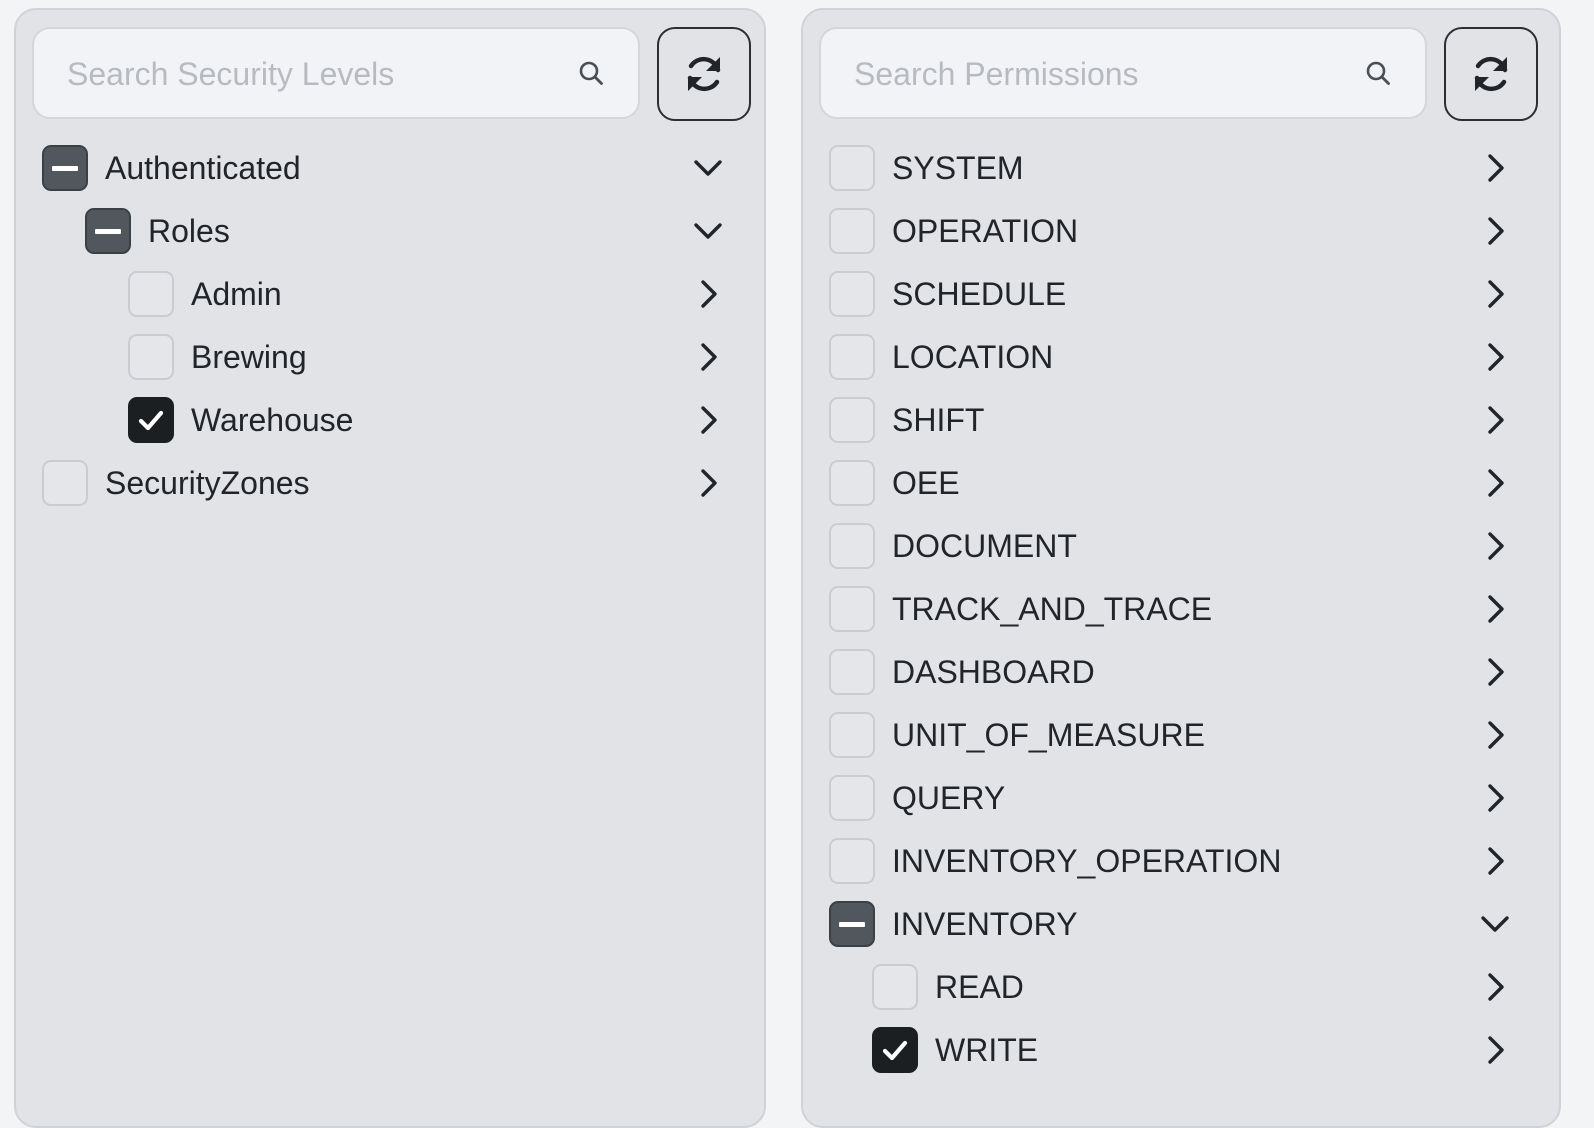  What do you see at coordinates (985, 924) in the screenshot?
I see `tree-item-label: INVENTORY` at bounding box center [985, 924].